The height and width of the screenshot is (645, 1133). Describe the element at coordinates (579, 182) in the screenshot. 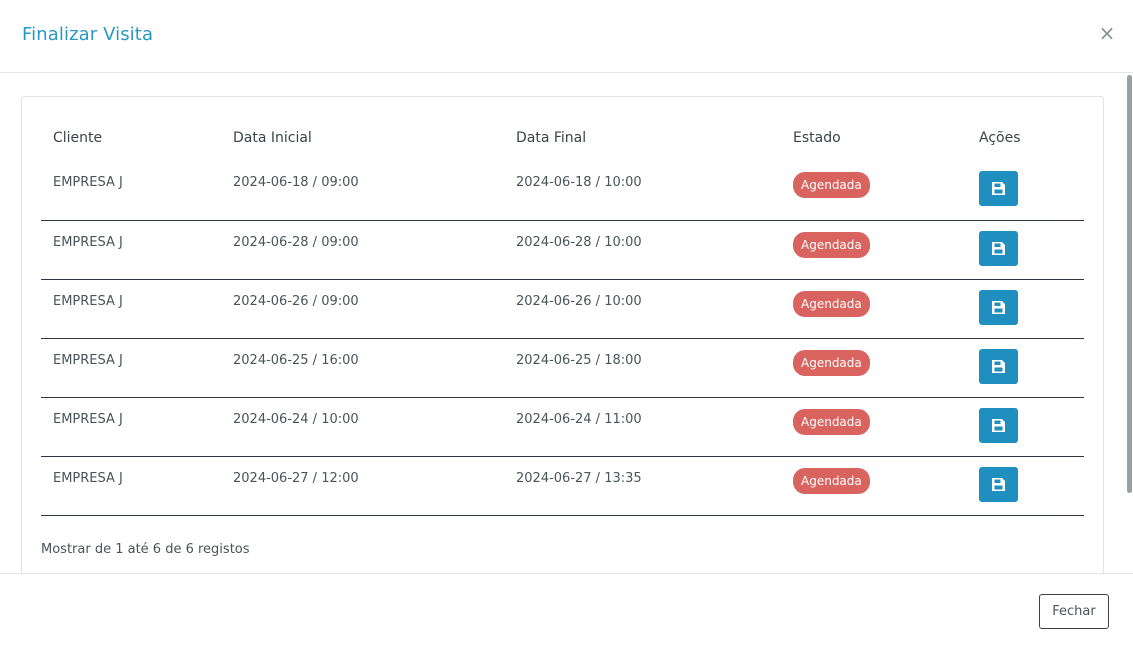

I see `cell-data-final: 2024-06-18 / 10:00` at that location.